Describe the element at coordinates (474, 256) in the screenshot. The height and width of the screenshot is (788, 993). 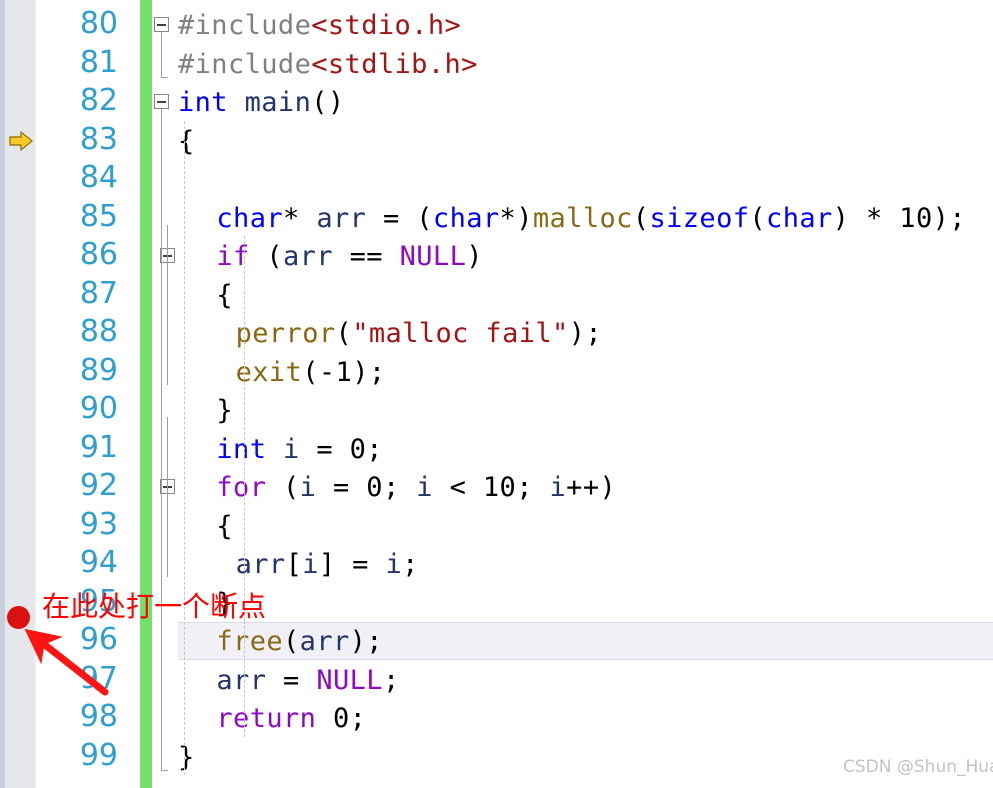
I see `code-token: )` at that location.